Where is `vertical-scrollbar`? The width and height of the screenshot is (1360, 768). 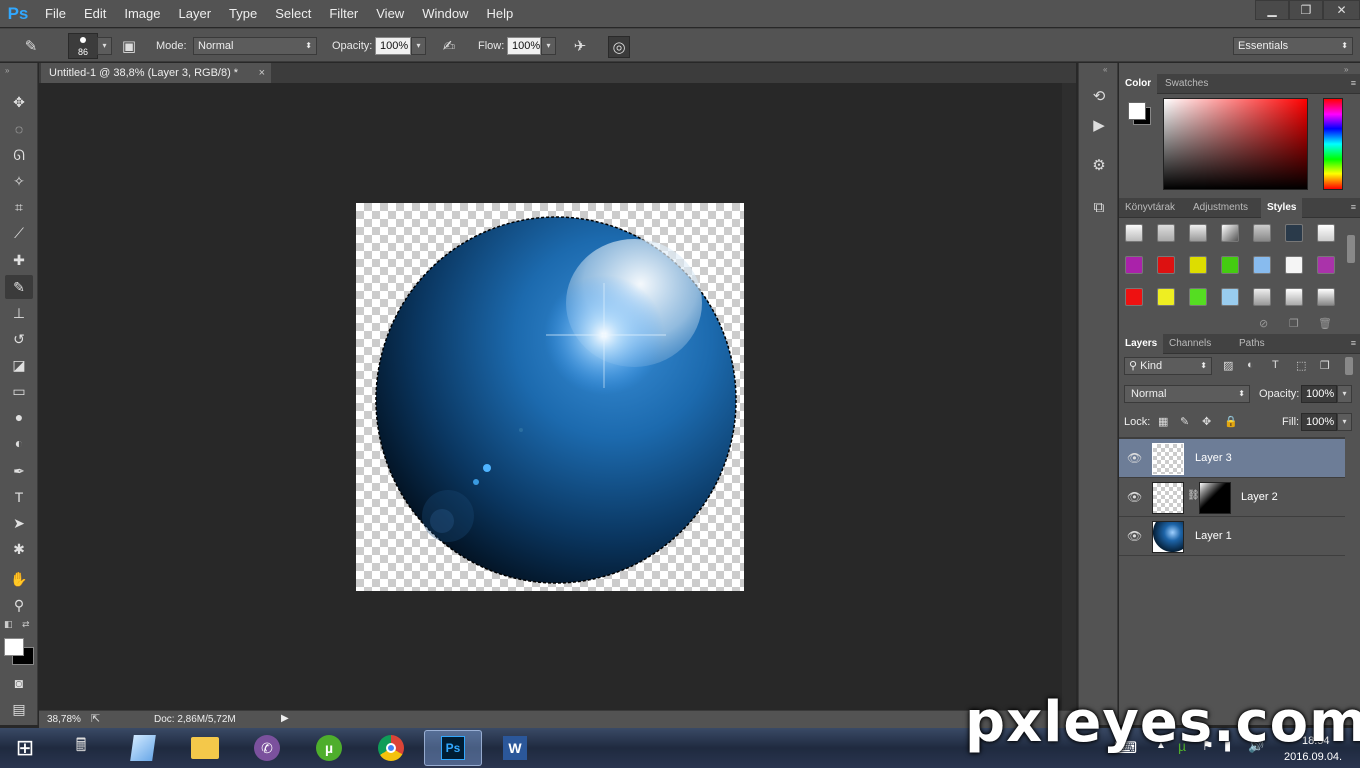 vertical-scrollbar is located at coordinates (1069, 396).